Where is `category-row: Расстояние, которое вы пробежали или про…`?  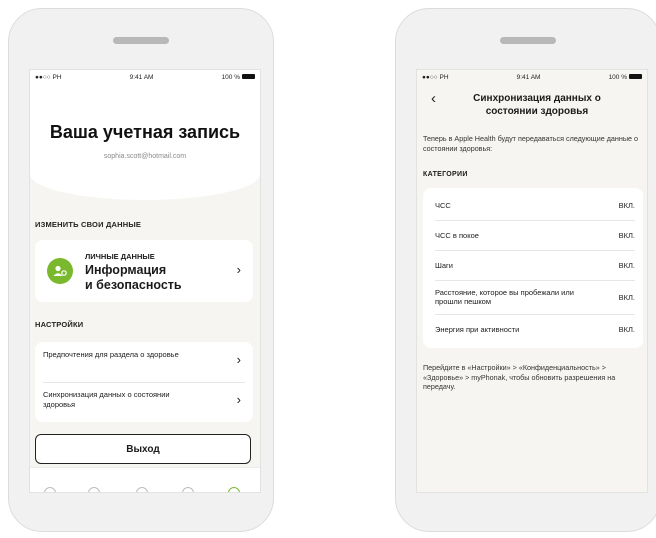
category-row: Расстояние, которое вы пробежали или про… is located at coordinates (535, 297).